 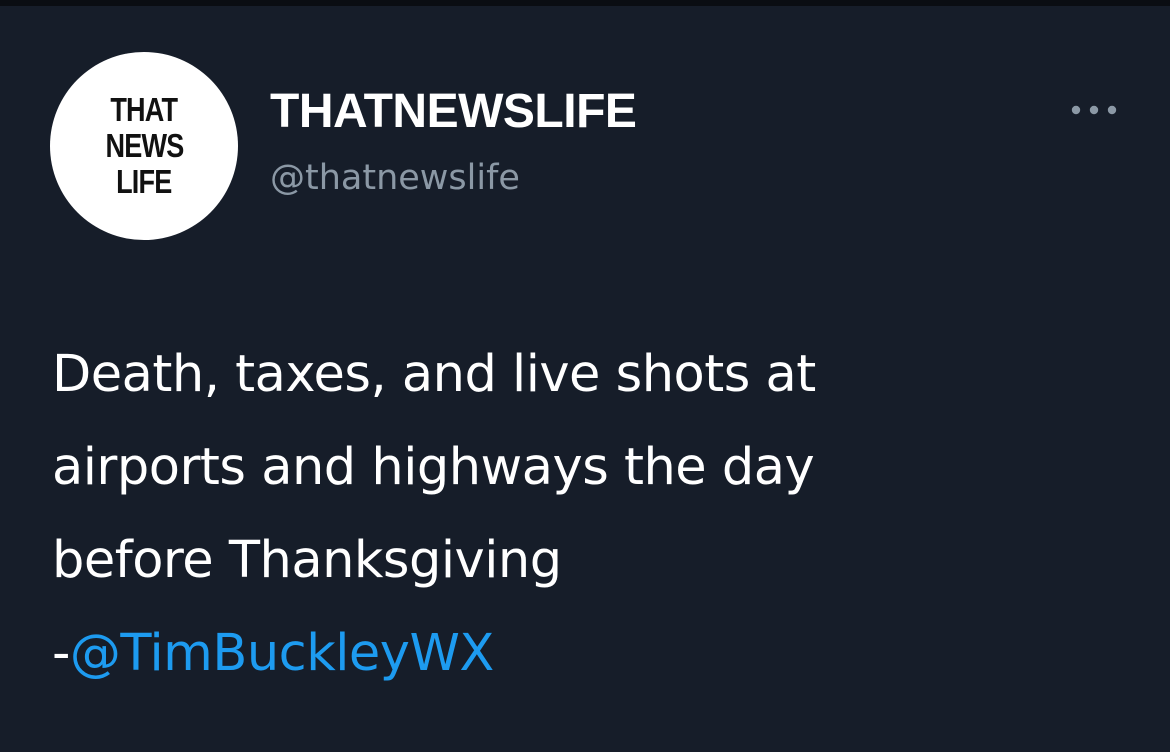 I want to click on avatar-text-line: LIFE, so click(x=144, y=181).